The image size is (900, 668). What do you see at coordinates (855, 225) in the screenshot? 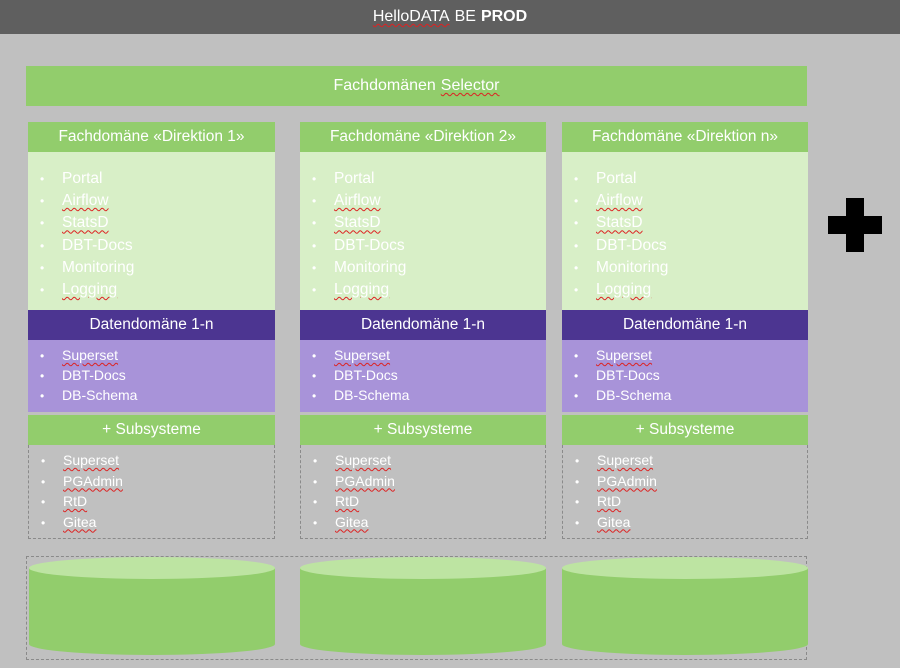
I see `plus-icon` at bounding box center [855, 225].